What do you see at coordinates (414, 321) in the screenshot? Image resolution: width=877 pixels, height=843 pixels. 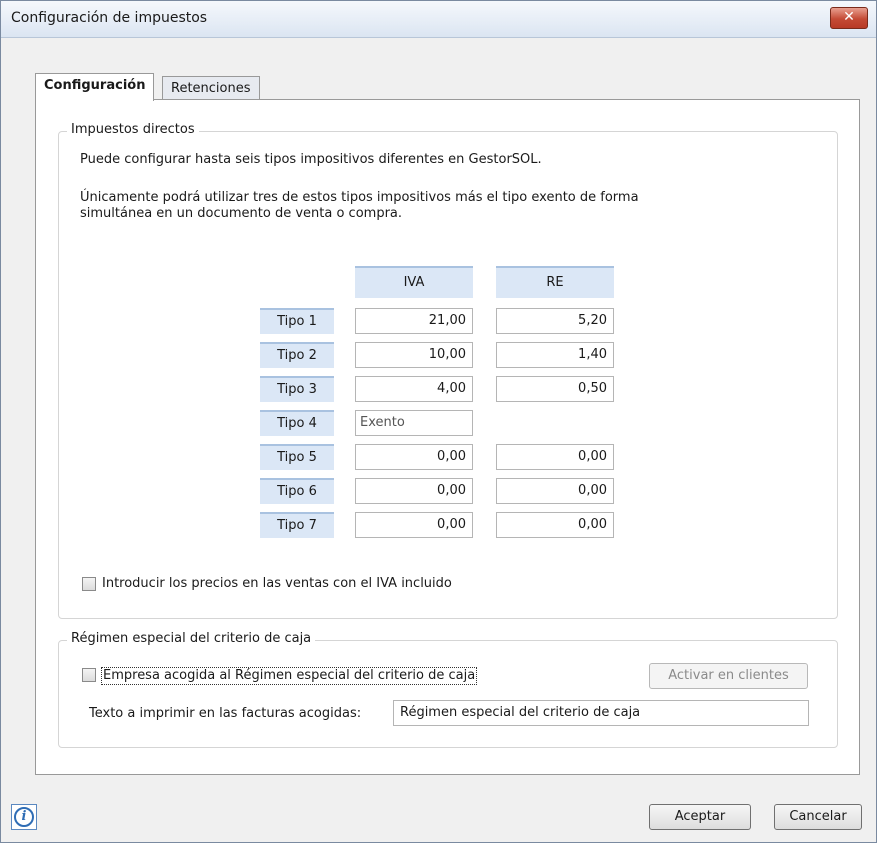 I see `iva-field-tipo-1: 21,00` at bounding box center [414, 321].